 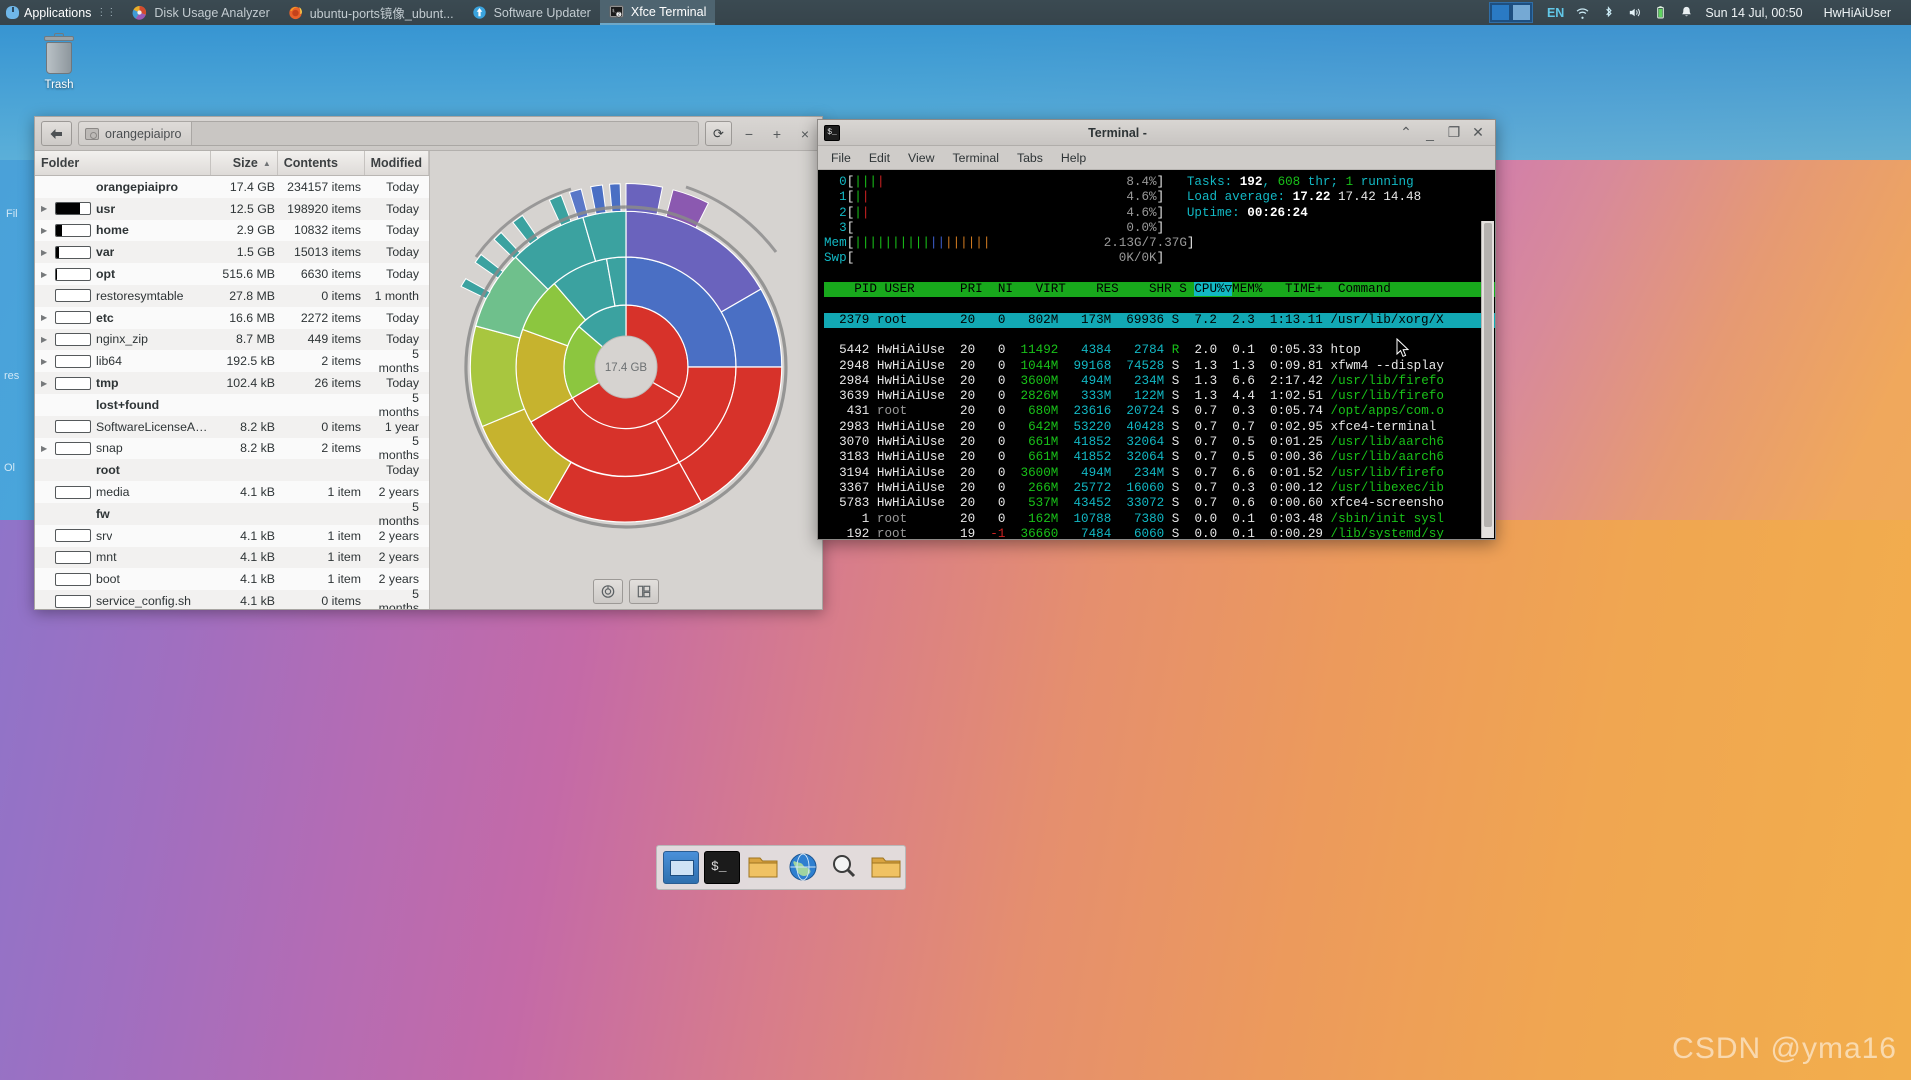 What do you see at coordinates (255, 339) in the screenshot?
I see `cell-size: 8.7 MB` at bounding box center [255, 339].